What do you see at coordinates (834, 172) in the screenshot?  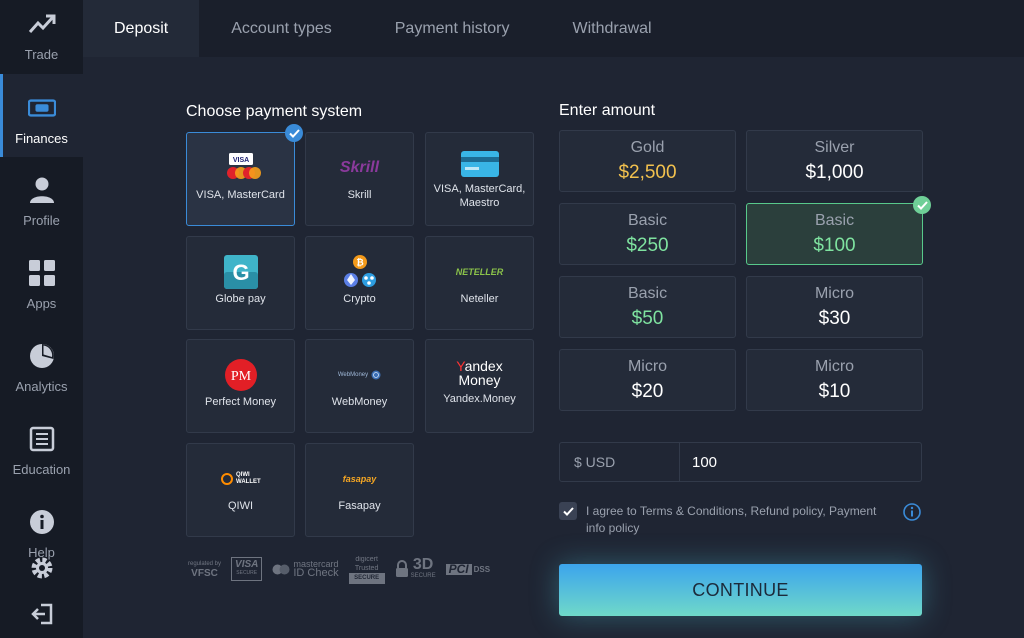 I see `amount-value: $1,000` at bounding box center [834, 172].